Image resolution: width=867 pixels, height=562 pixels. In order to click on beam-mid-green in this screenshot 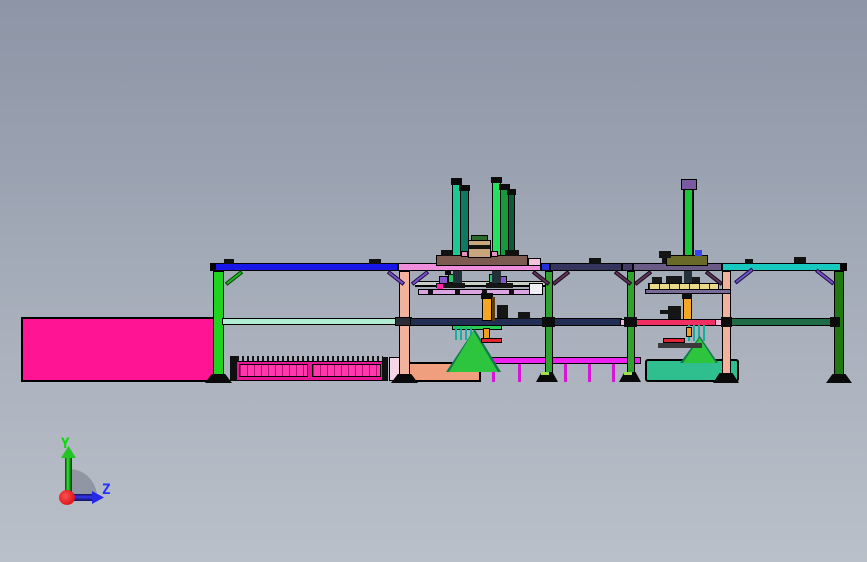, I will do `click(784, 322)`.